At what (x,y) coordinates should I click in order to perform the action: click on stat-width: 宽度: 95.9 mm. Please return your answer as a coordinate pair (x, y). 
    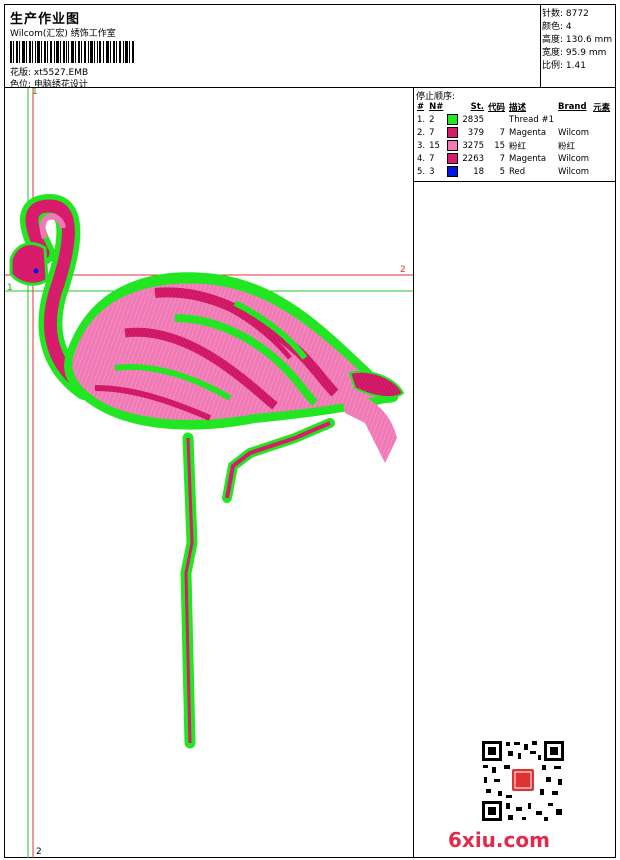
    Looking at the image, I should click on (574, 53).